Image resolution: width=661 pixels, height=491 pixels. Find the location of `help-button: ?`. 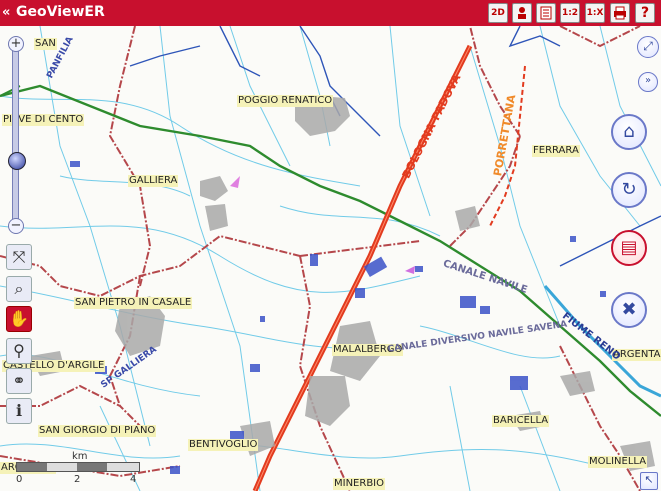

help-button: ? is located at coordinates (645, 13).